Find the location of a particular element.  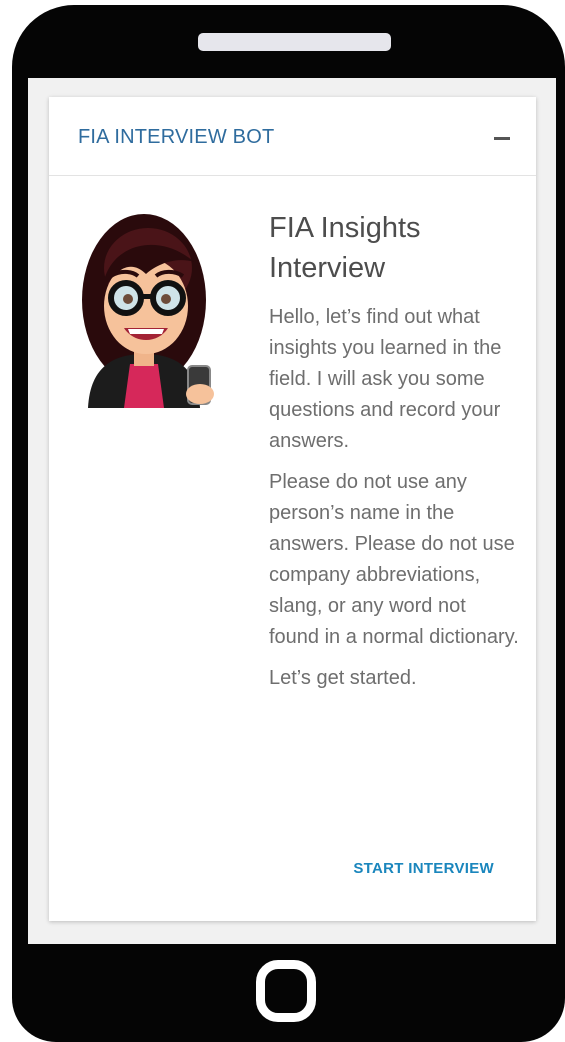

card-header: FIA INTERVIEW BOT is located at coordinates (292, 136).